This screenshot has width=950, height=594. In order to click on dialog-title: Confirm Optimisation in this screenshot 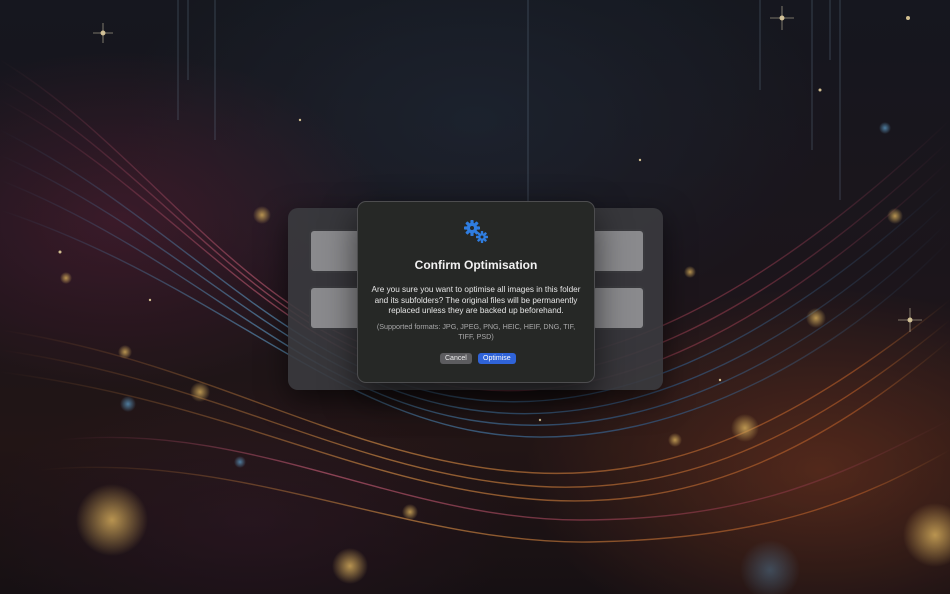, I will do `click(476, 265)`.